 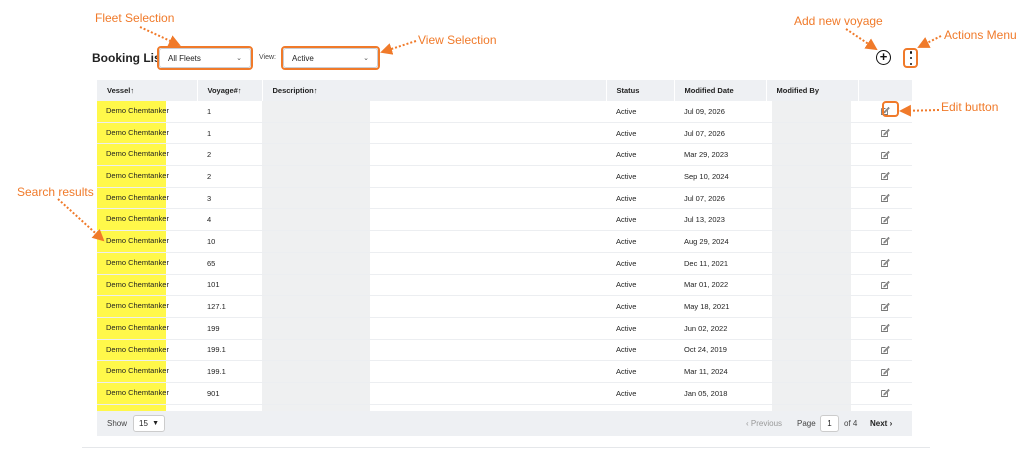 I want to click on table-row: Demo Chemtanker 901 Active Jan 05, 2018, so click(x=504, y=393).